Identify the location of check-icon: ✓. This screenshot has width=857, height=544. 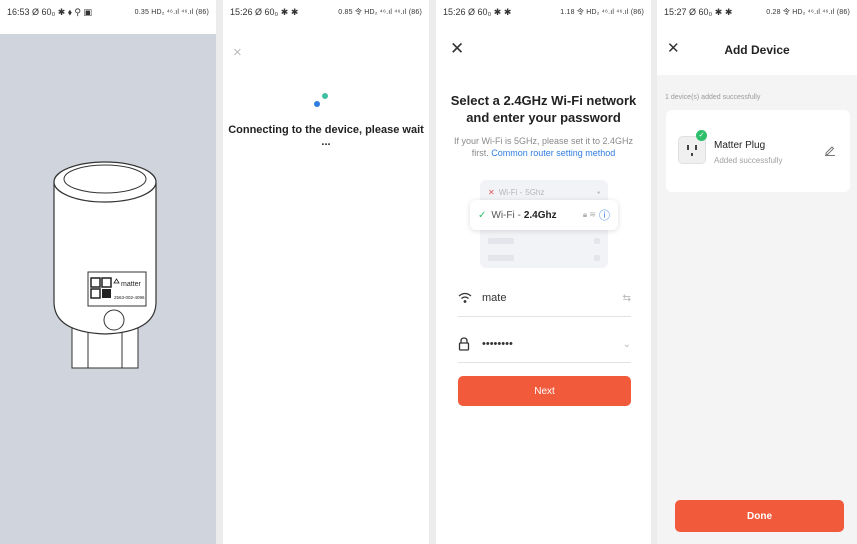
(482, 215).